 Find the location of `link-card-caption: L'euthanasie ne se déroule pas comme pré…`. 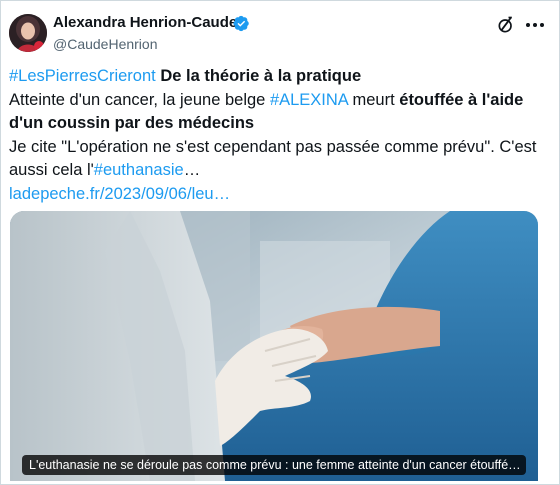

link-card-caption: L'euthanasie ne se déroule pas comme pré… is located at coordinates (274, 465).